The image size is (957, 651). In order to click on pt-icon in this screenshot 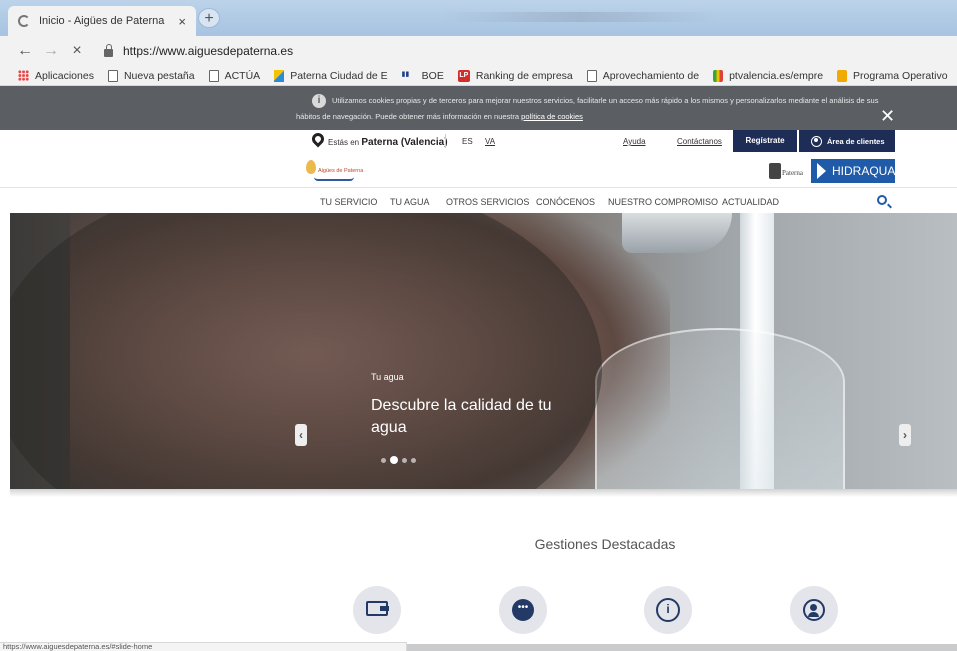, I will do `click(718, 75)`.